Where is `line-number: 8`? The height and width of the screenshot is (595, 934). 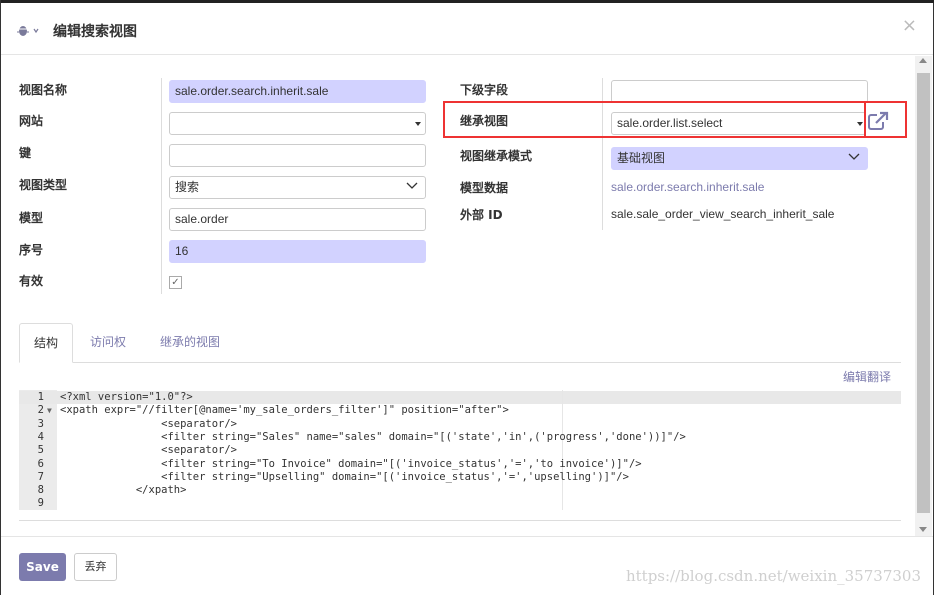
line-number: 8 is located at coordinates (40, 490).